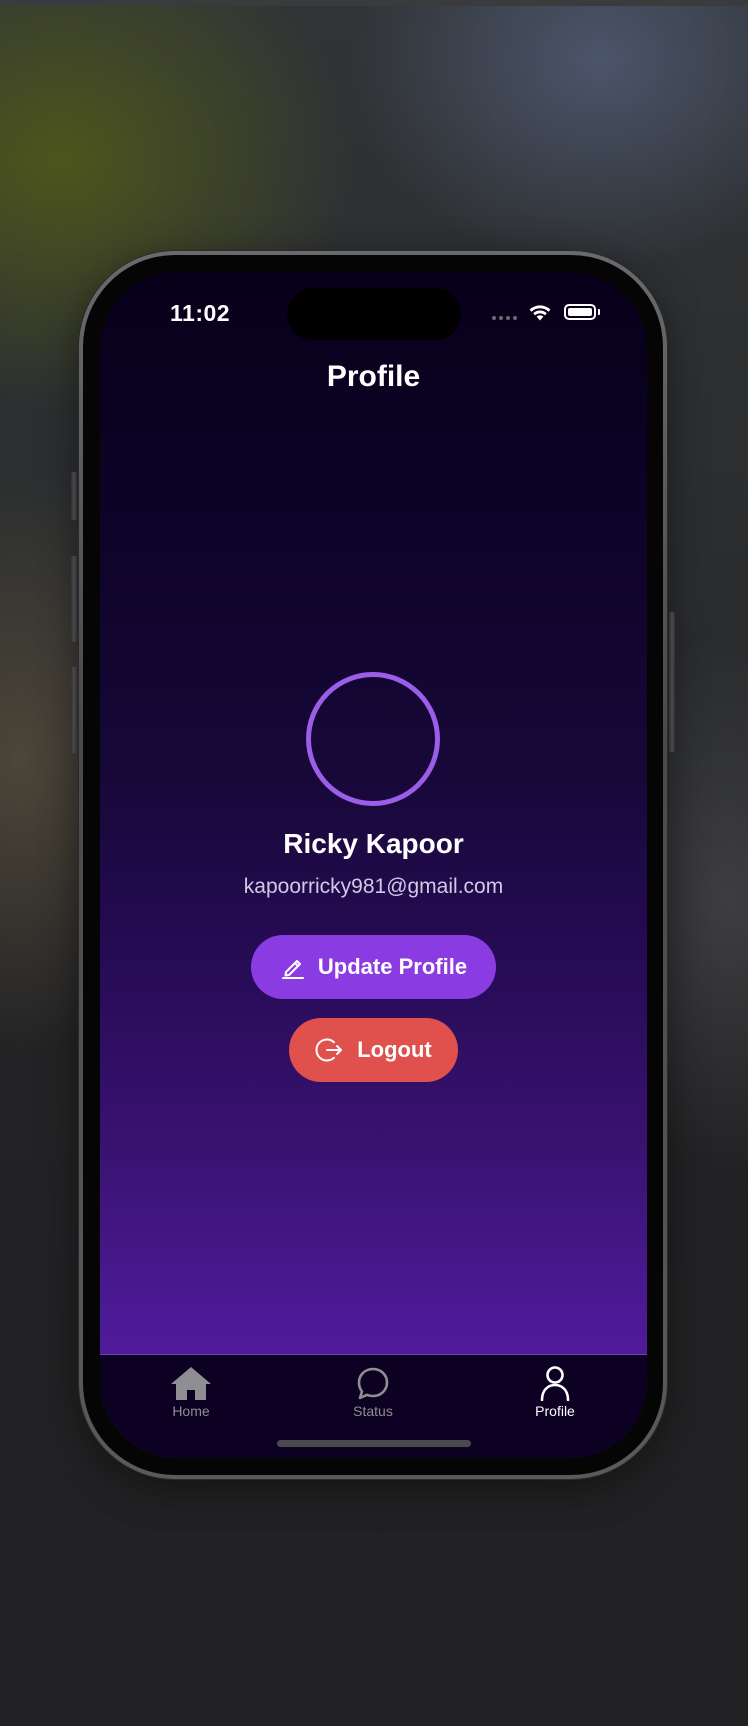 This screenshot has width=748, height=1726. What do you see at coordinates (373, 1411) in the screenshot?
I see `tab-status-label: Status` at bounding box center [373, 1411].